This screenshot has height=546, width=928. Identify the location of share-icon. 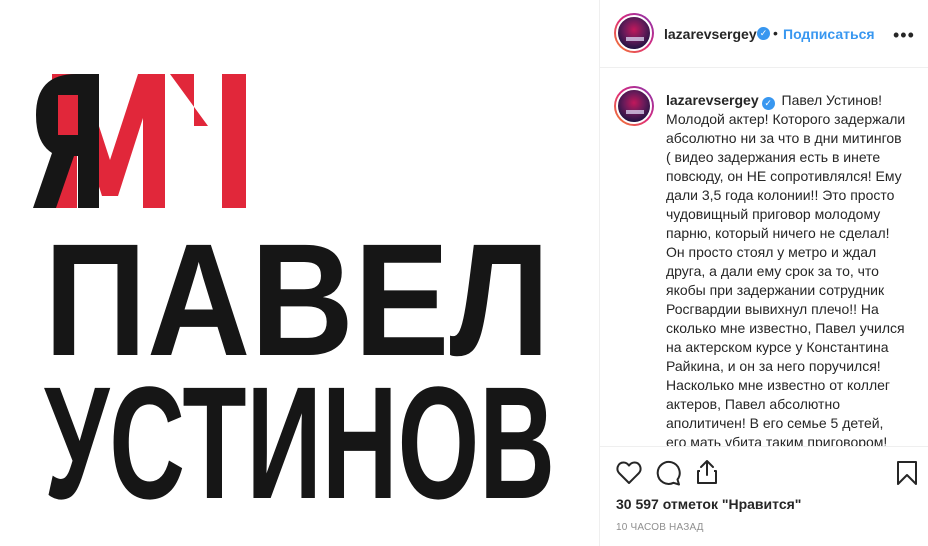
(707, 472).